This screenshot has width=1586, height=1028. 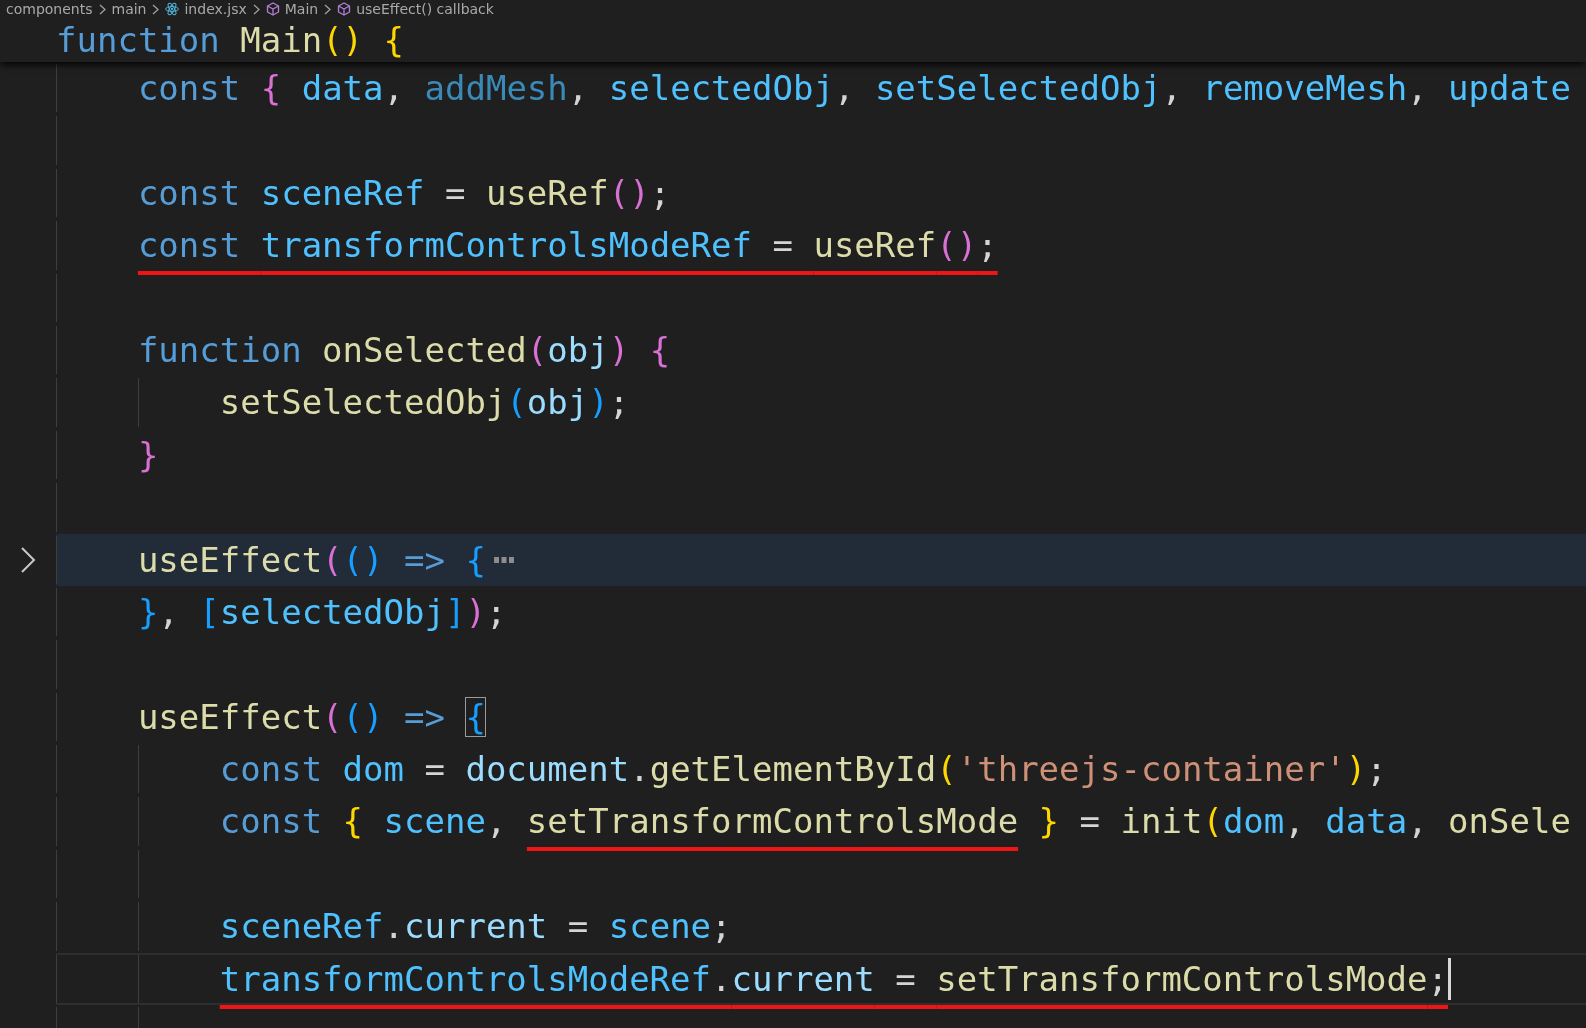 I want to click on code-line: function Main() {, so click(x=230, y=40).